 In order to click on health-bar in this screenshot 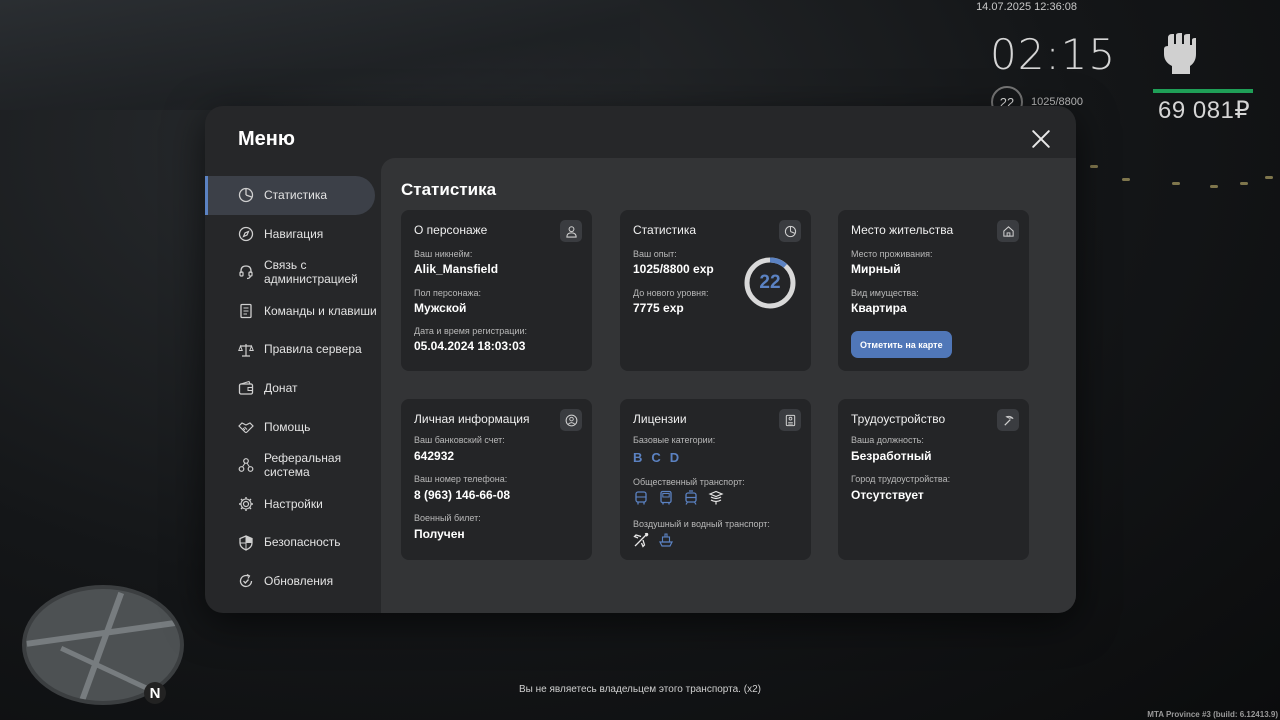, I will do `click(1203, 91)`.